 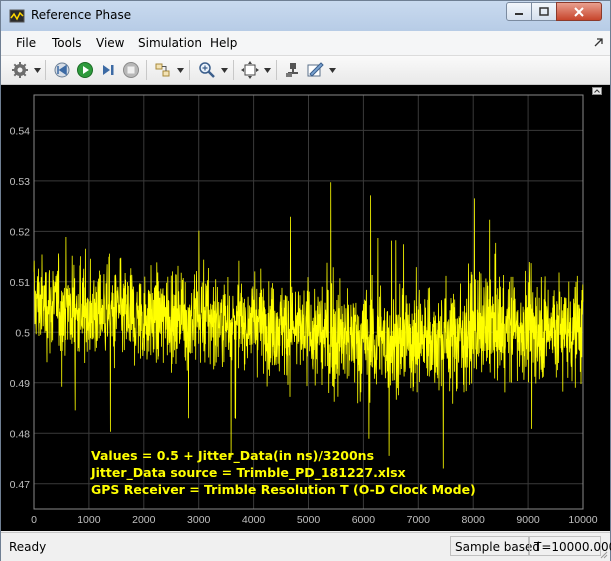 I want to click on x-tick-label: 7000, so click(x=419, y=520).